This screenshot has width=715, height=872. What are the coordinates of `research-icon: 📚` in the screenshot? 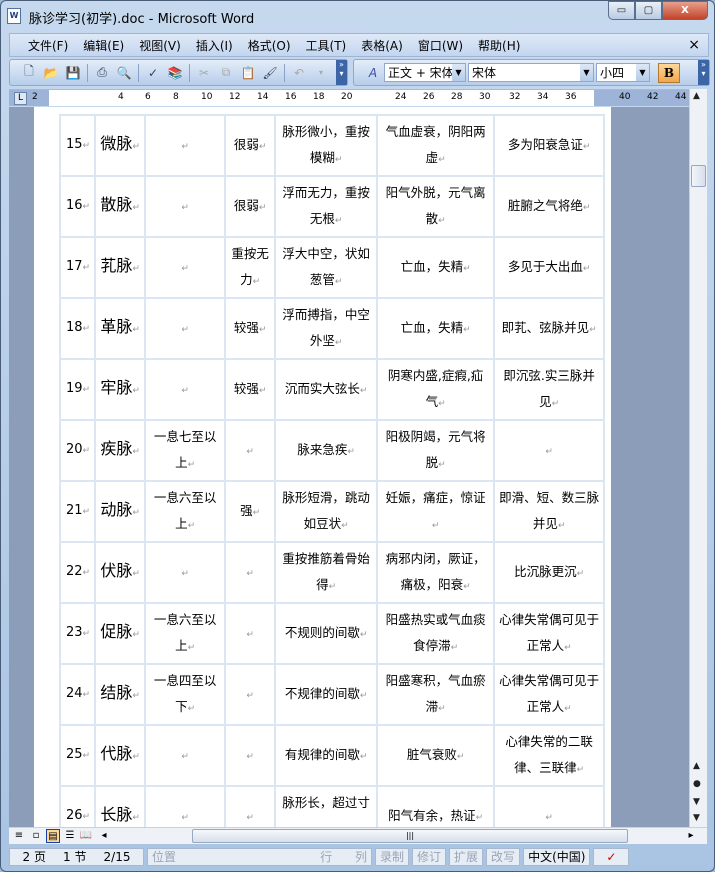 It's located at (175, 73).